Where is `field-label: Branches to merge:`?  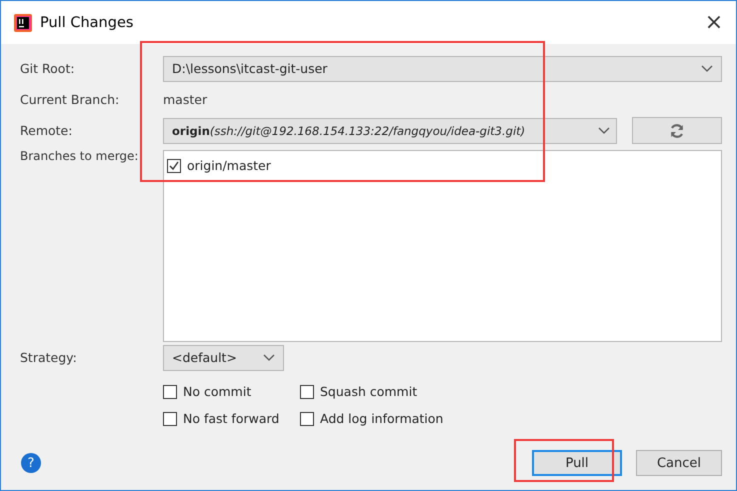 field-label: Branches to merge: is located at coordinates (80, 156).